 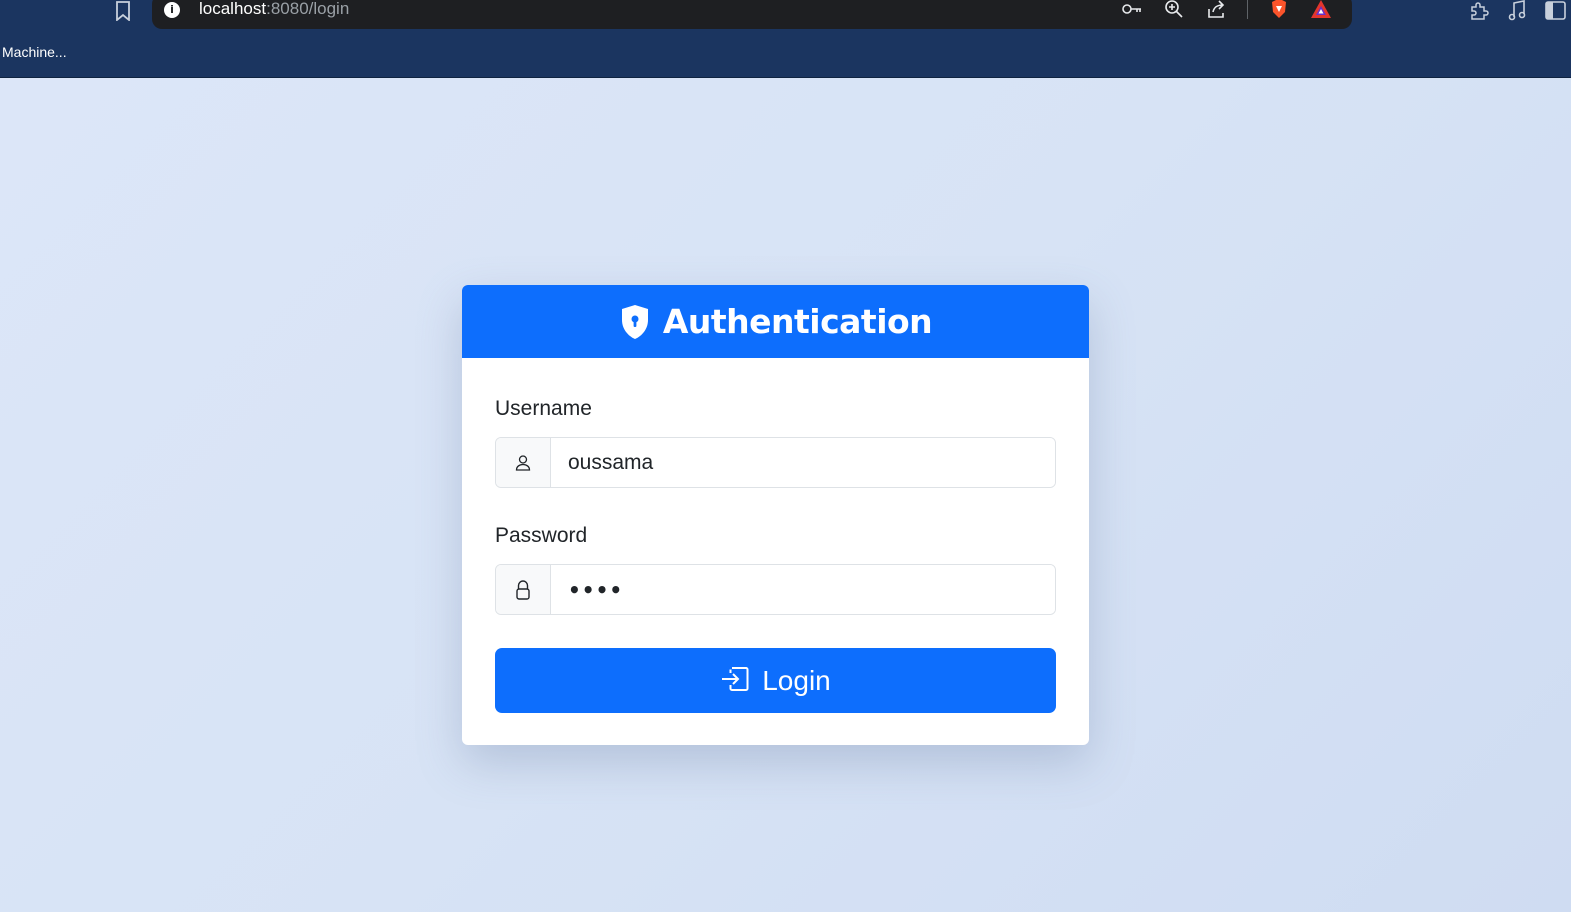 What do you see at coordinates (543, 408) in the screenshot?
I see `username-label: Username` at bounding box center [543, 408].